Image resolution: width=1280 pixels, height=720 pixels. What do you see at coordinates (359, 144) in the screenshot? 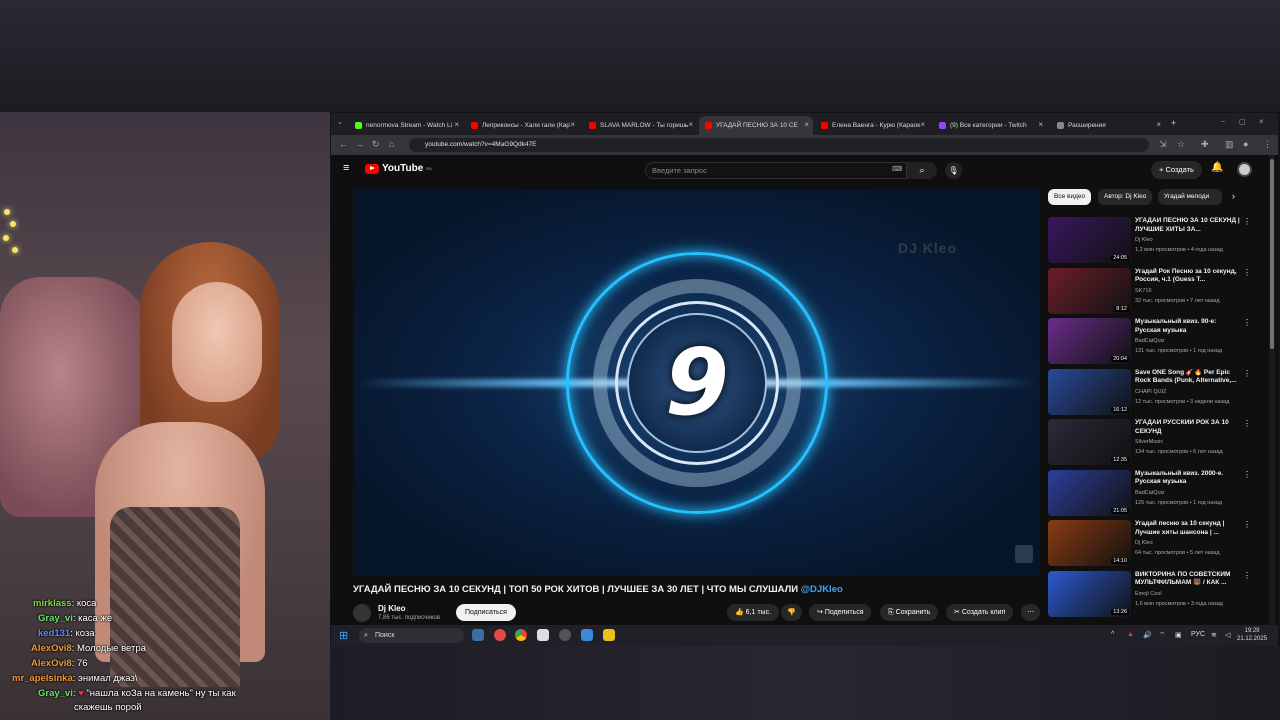
I see `forward-icon: →` at bounding box center [359, 144].